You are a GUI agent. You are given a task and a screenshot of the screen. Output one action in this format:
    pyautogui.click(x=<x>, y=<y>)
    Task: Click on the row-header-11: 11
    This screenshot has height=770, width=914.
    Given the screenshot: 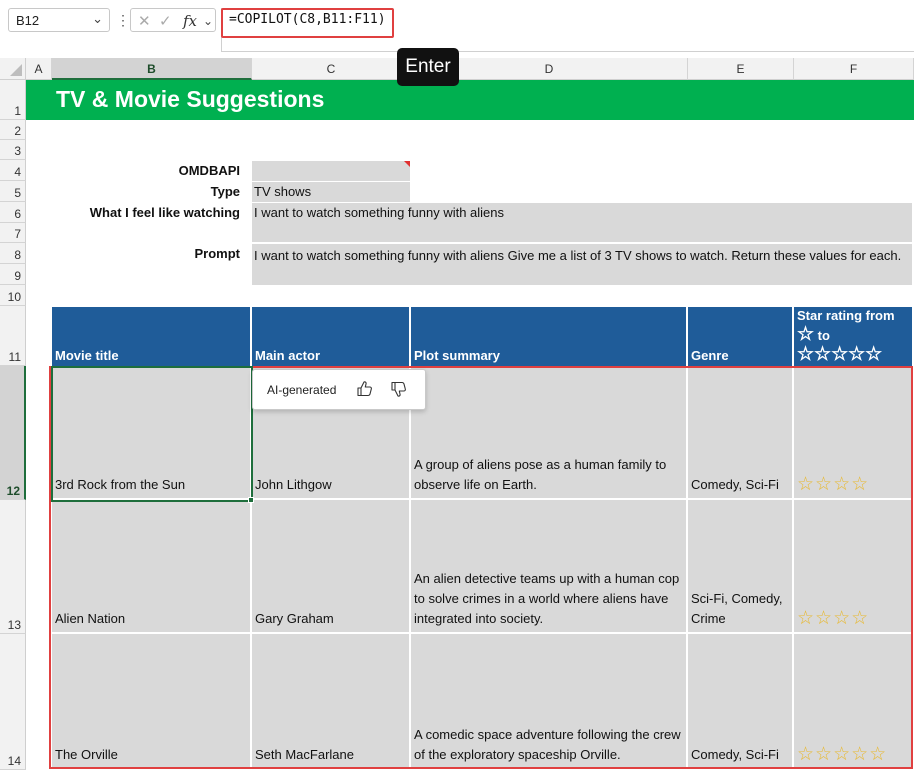 What is the action you would take?
    pyautogui.click(x=13, y=336)
    